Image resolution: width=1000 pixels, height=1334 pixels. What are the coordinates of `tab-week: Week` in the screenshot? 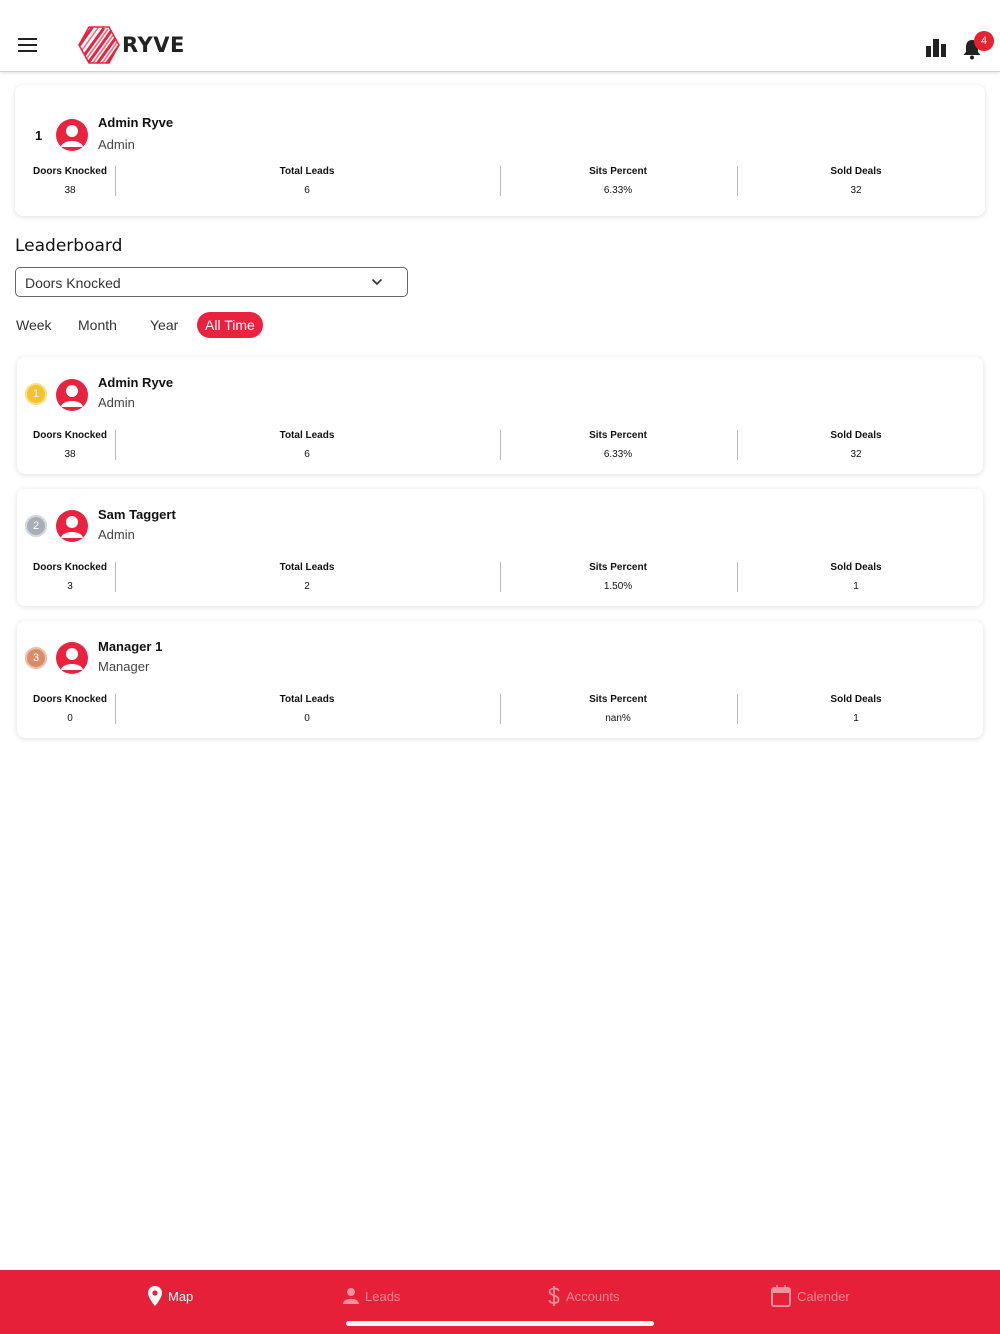 It's located at (34, 325).